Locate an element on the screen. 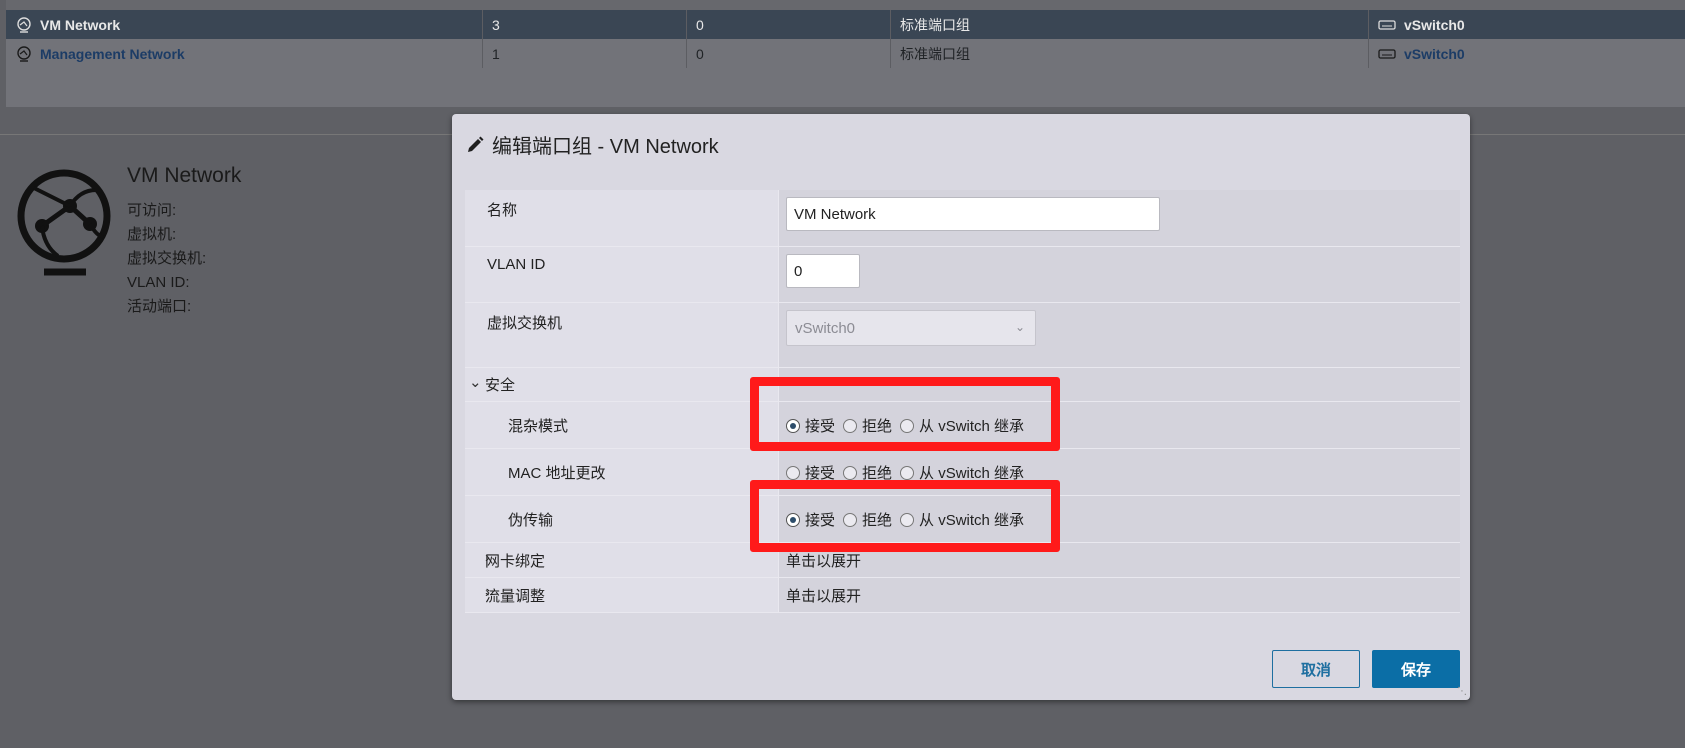  detail-labels: 可访问: 虚拟机: 虚拟交换机: VLAN ID: 活动端口: is located at coordinates (166, 259).